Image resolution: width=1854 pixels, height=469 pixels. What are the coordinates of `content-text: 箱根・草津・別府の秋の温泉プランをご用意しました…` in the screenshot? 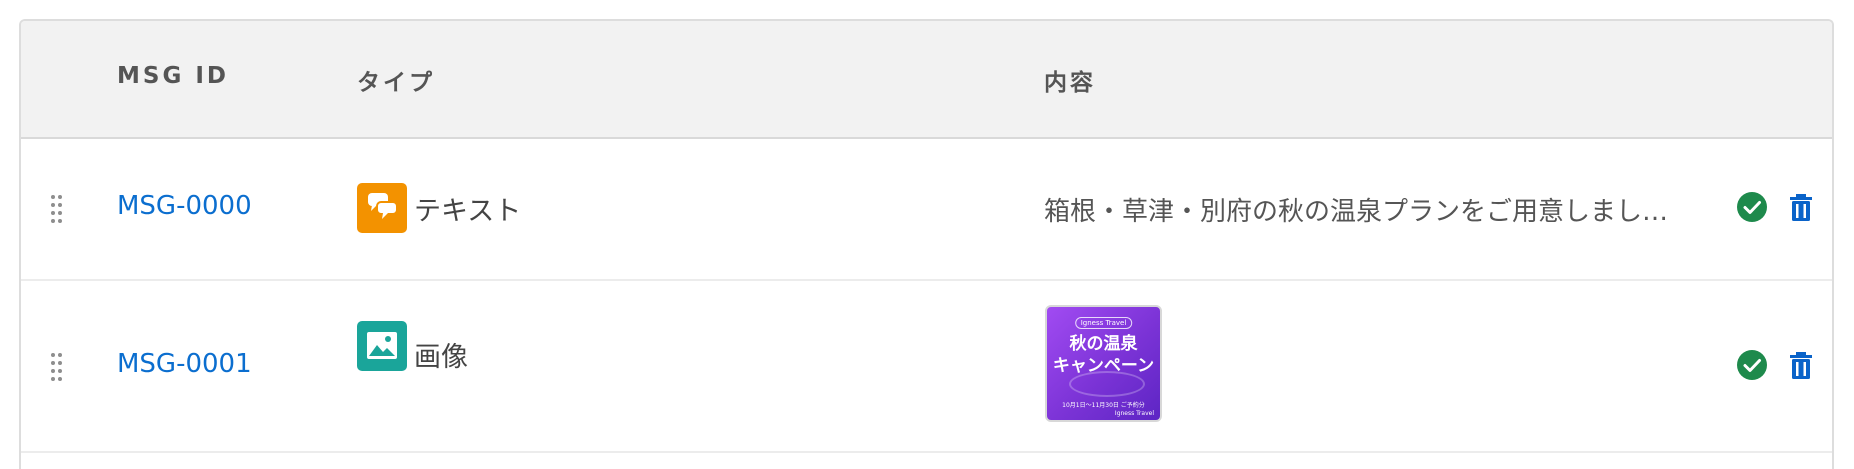 It's located at (1366, 212).